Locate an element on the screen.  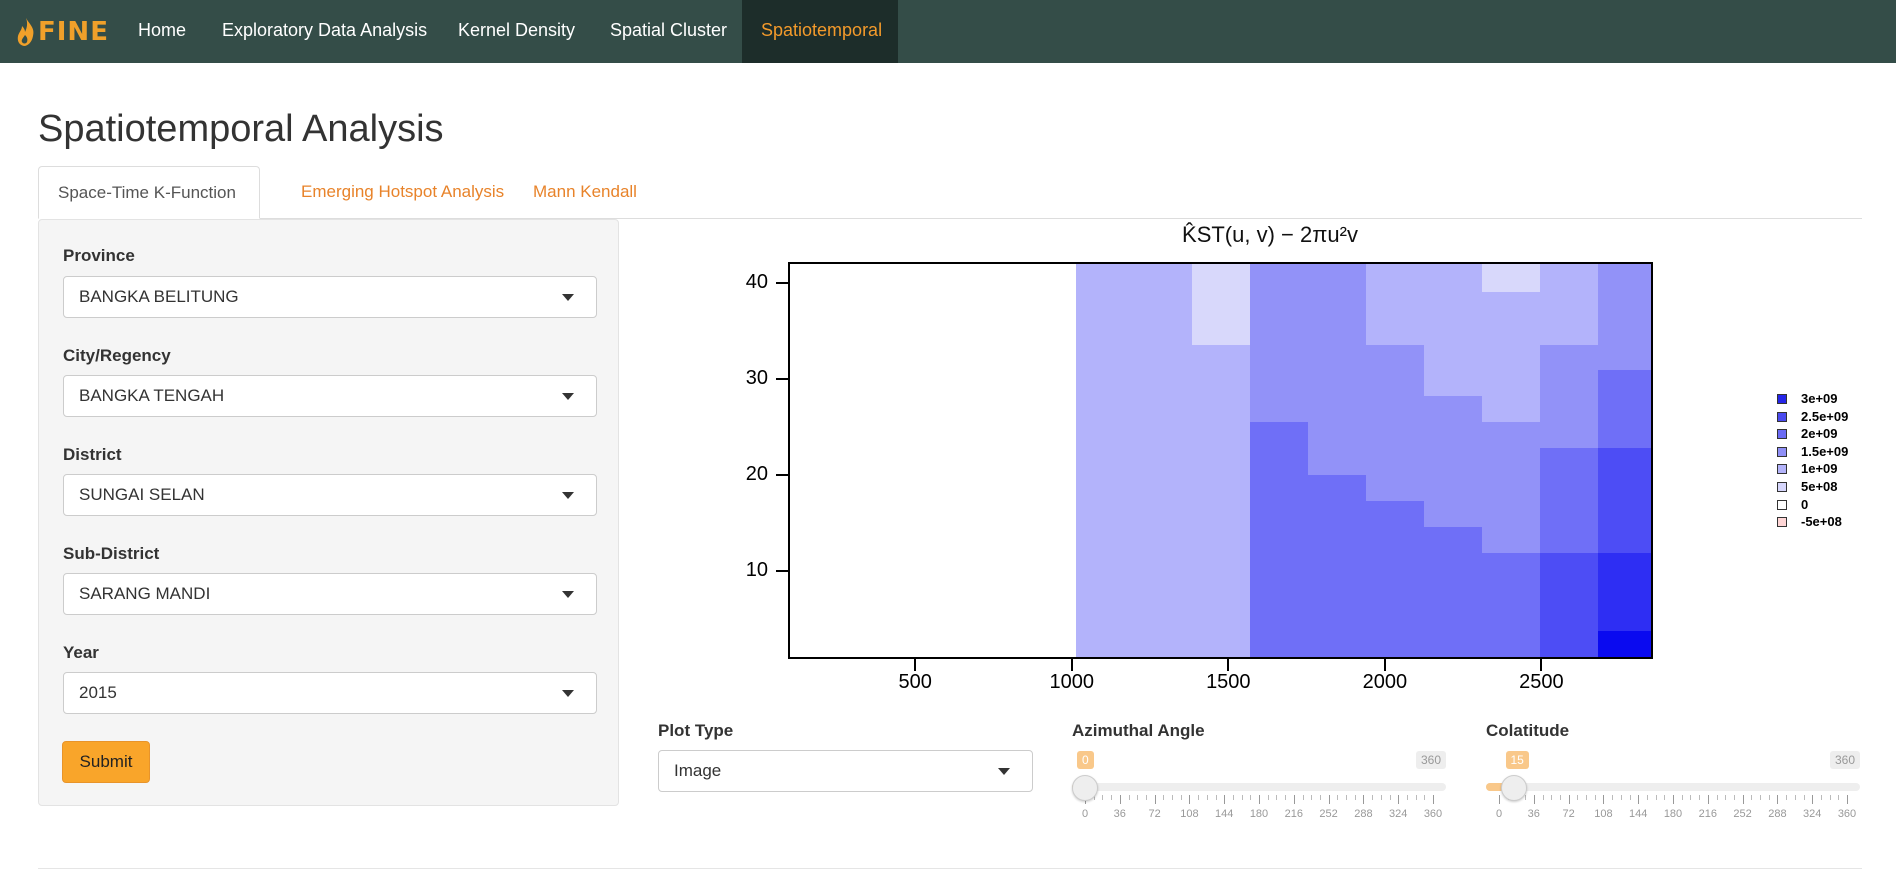
azimuthal-angle-slider: 0 360 0 36 72 108 144 180 216 252 288 324 360 is located at coordinates (1259, 786).